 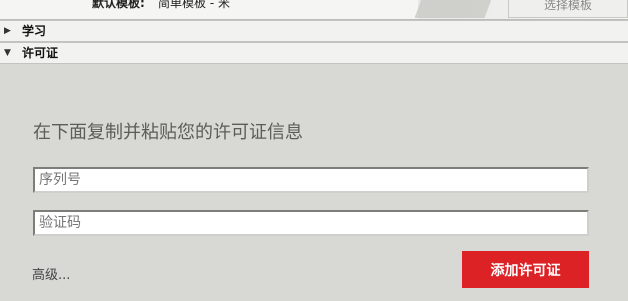 What do you see at coordinates (7, 53) in the screenshot?
I see `triangle-down-icon: ▼` at bounding box center [7, 53].